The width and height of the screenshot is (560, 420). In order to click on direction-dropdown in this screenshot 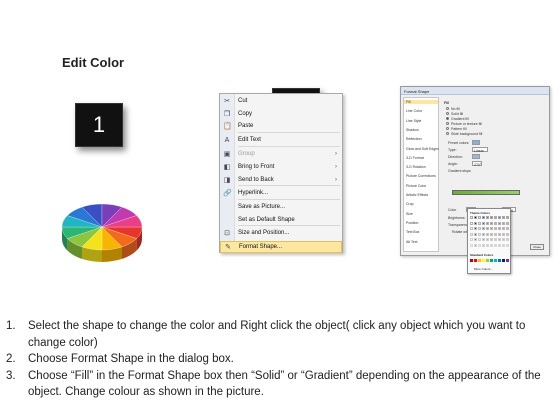, I will do `click(476, 156)`.